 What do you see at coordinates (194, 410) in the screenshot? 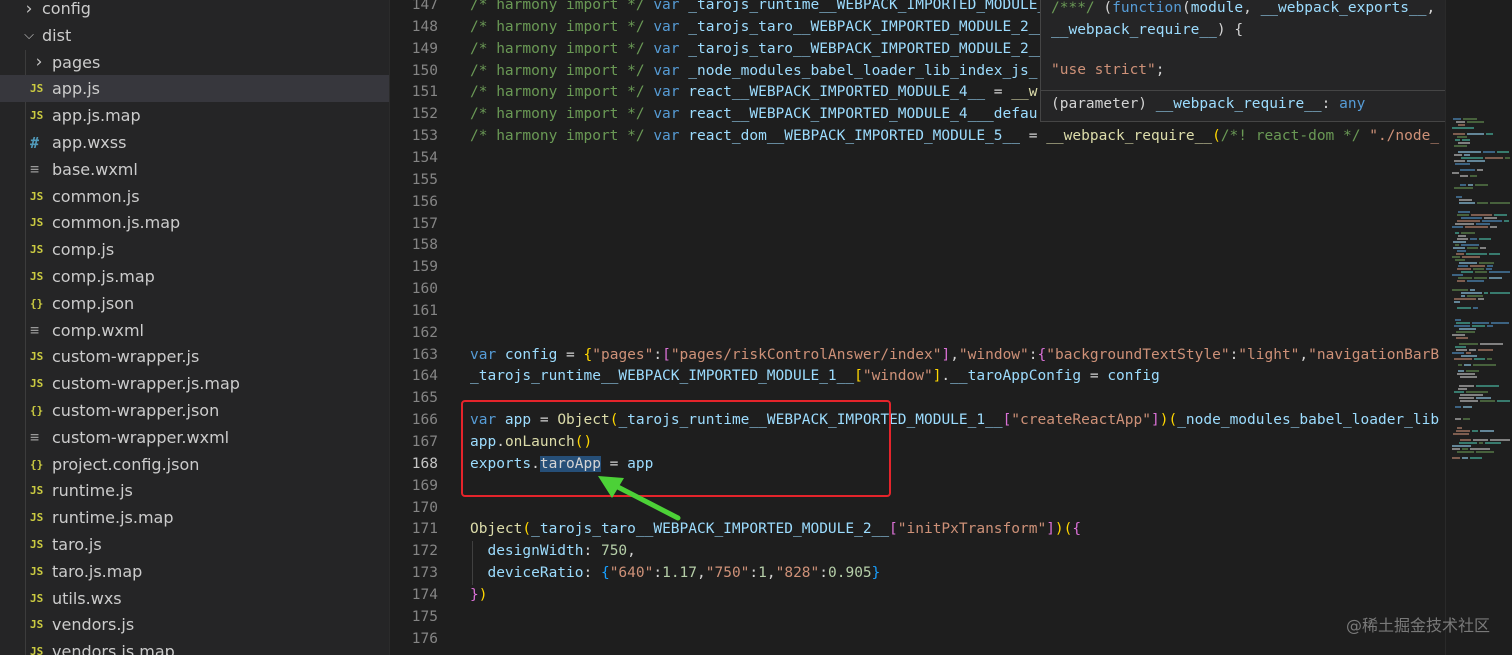
I see `file-item: {} custom-wrapper.json` at bounding box center [194, 410].